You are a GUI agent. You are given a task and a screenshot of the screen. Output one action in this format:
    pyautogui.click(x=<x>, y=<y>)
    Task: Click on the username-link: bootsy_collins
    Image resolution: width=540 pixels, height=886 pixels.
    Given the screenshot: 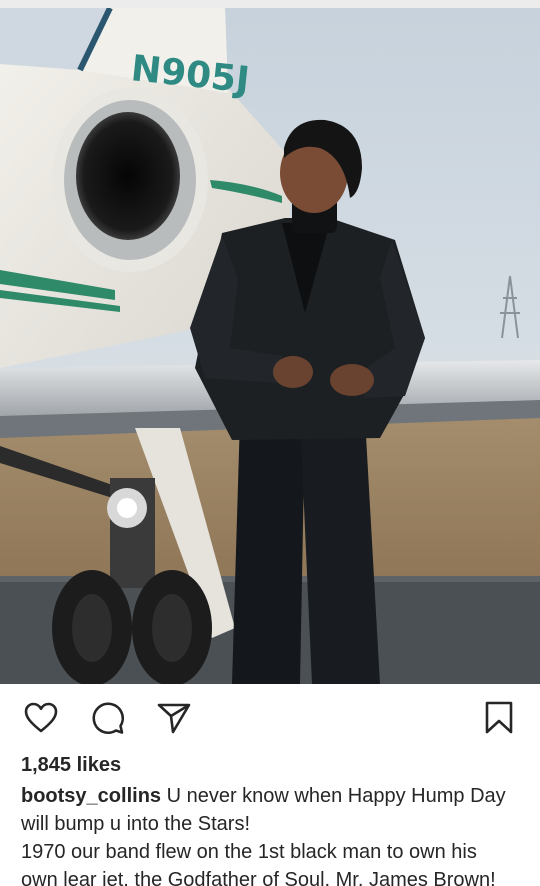 What is the action you would take?
    pyautogui.click(x=91, y=796)
    